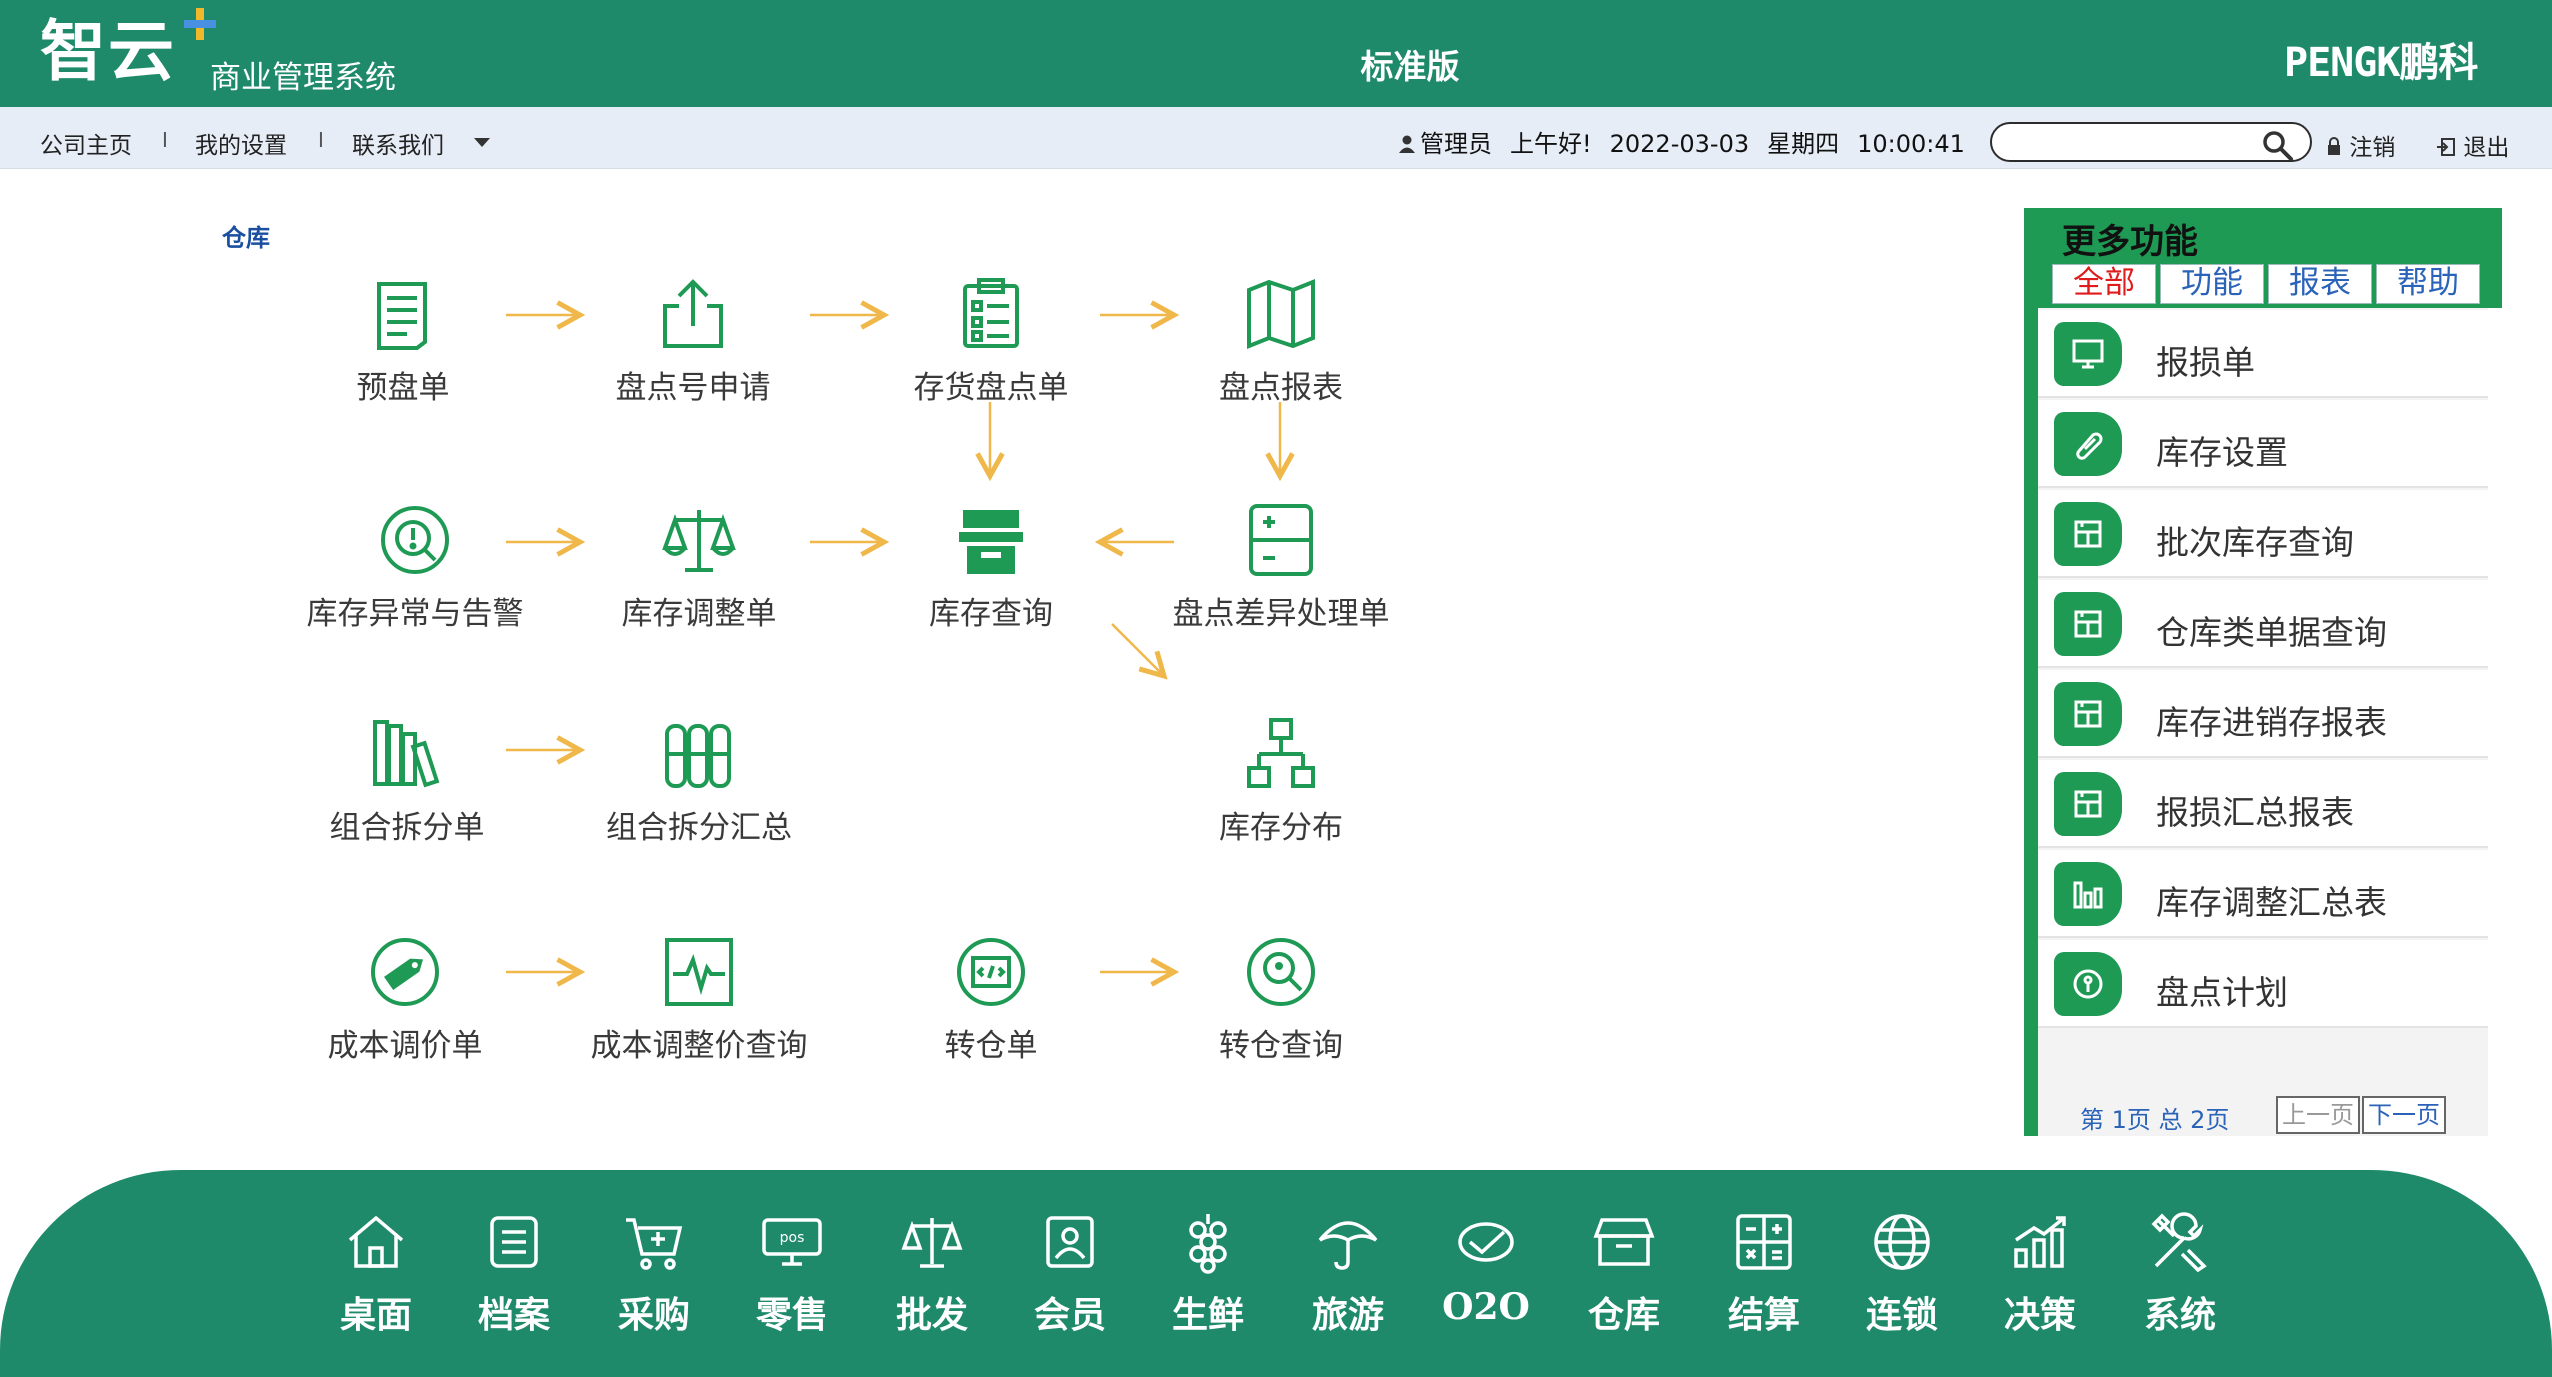 This screenshot has height=1377, width=2552. I want to click on logout-label: 注销, so click(2372, 148).